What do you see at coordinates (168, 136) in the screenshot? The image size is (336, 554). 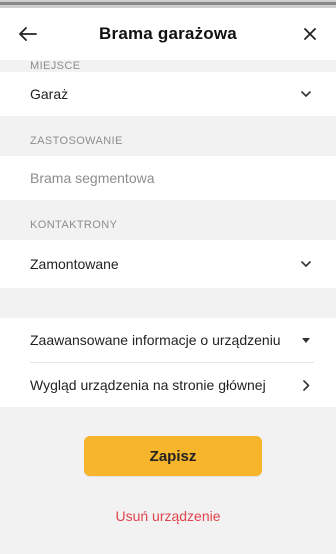 I see `section-label-usage: ZASTOSOWANIE` at bounding box center [168, 136].